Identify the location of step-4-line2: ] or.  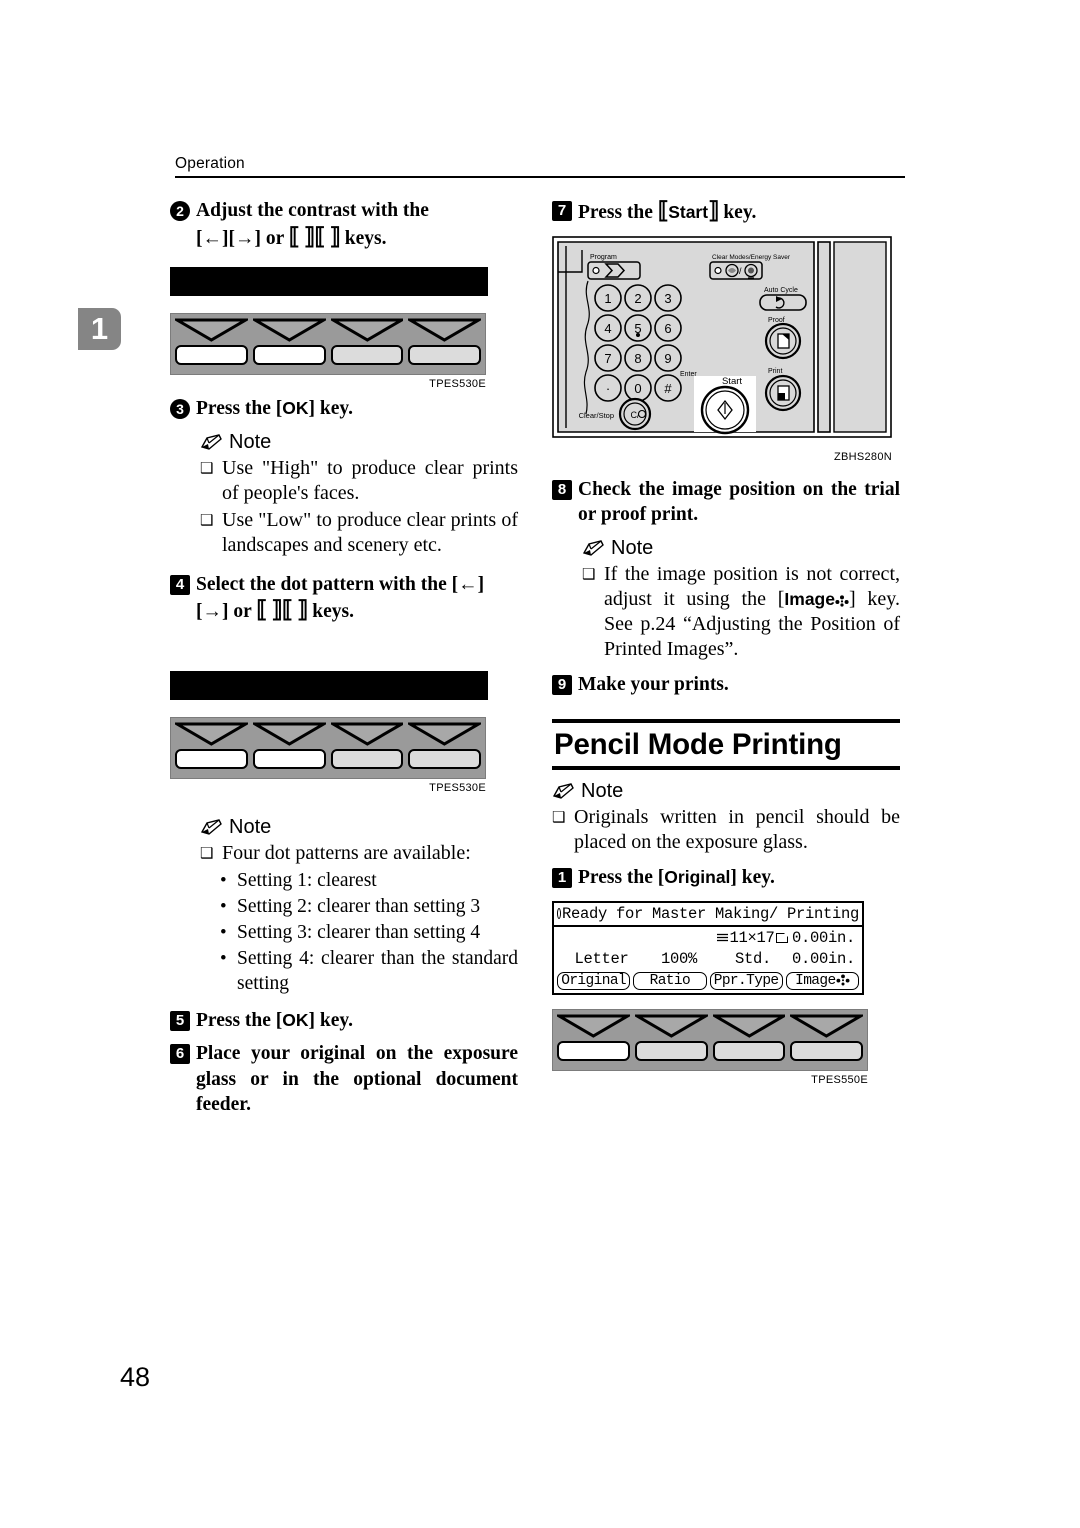
(237, 611).